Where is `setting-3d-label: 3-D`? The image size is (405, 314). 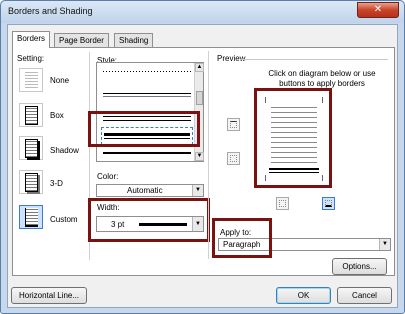
setting-3d-label: 3-D is located at coordinates (56, 183).